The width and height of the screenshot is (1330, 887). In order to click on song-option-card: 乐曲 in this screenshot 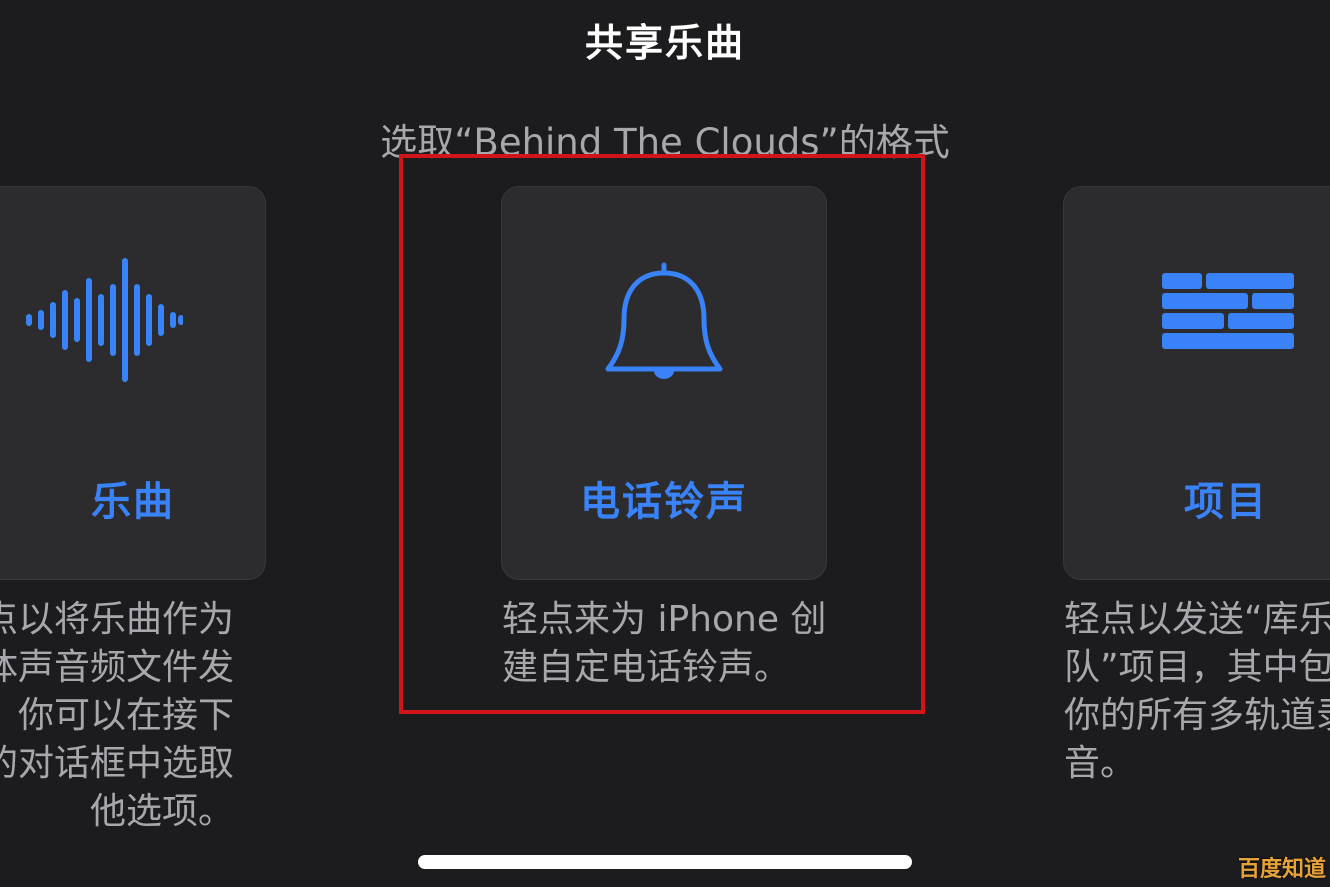, I will do `click(133, 383)`.